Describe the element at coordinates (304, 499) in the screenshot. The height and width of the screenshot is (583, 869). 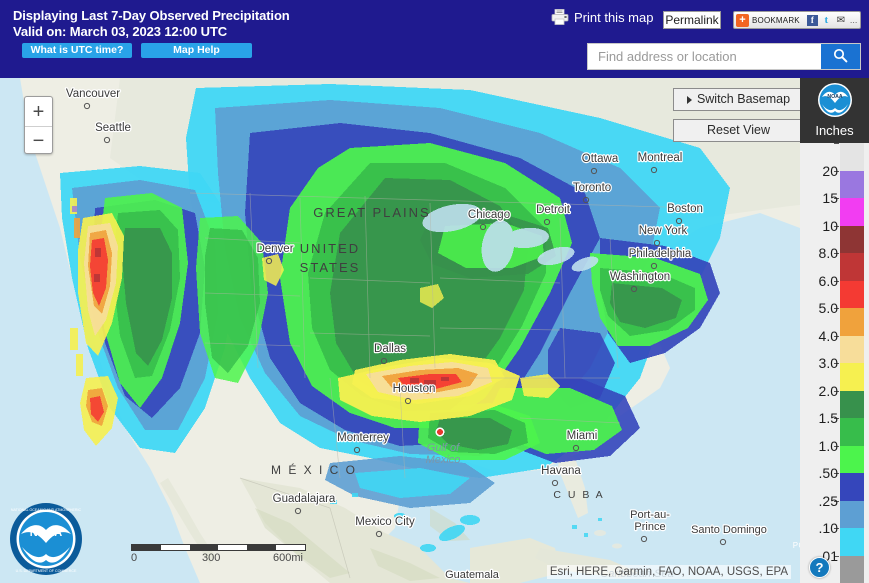
I see `map-label: Guadalajara` at that location.